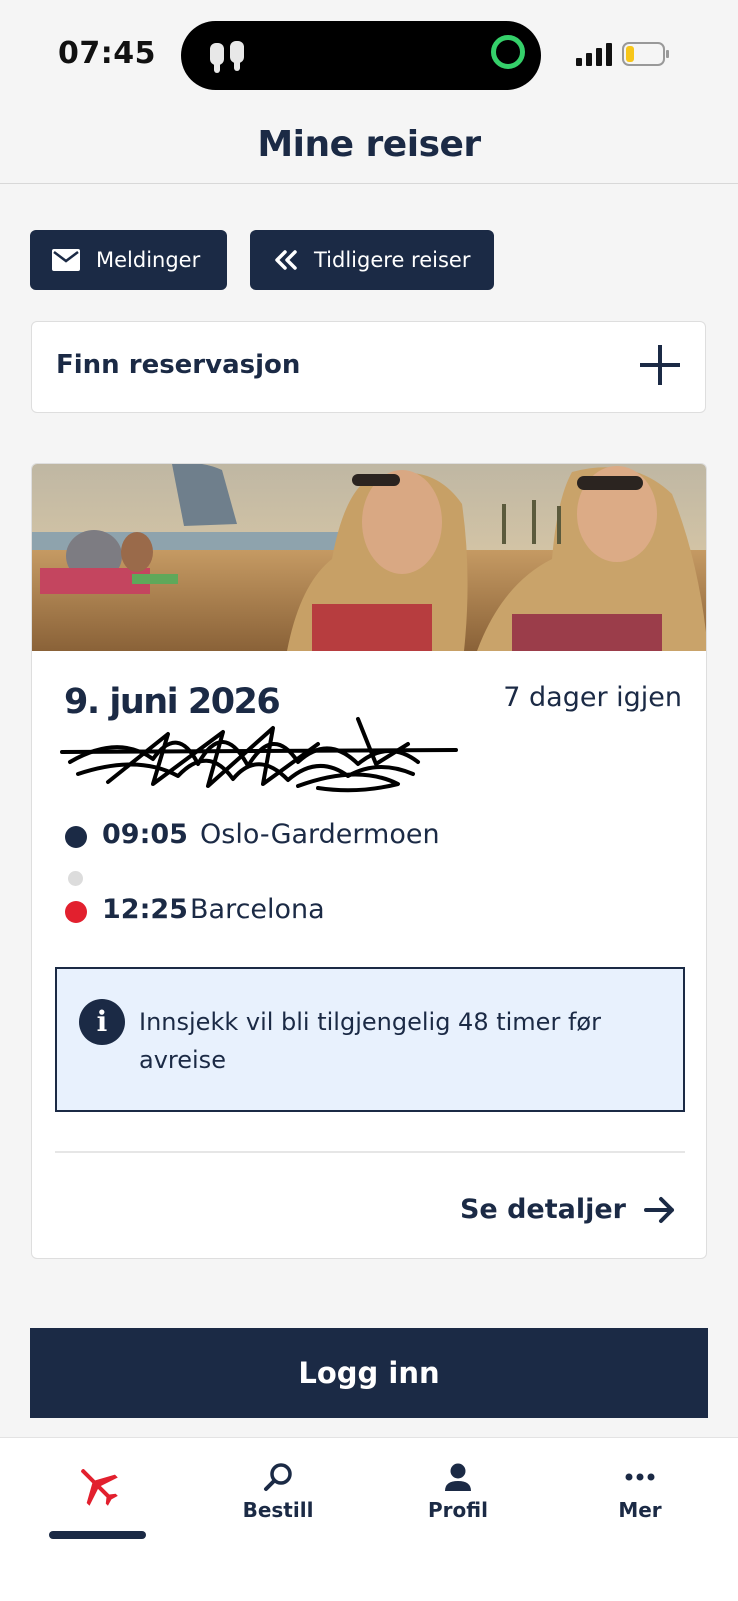 This screenshot has height=1601, width=738. I want to click on search-icon, so click(278, 1477).